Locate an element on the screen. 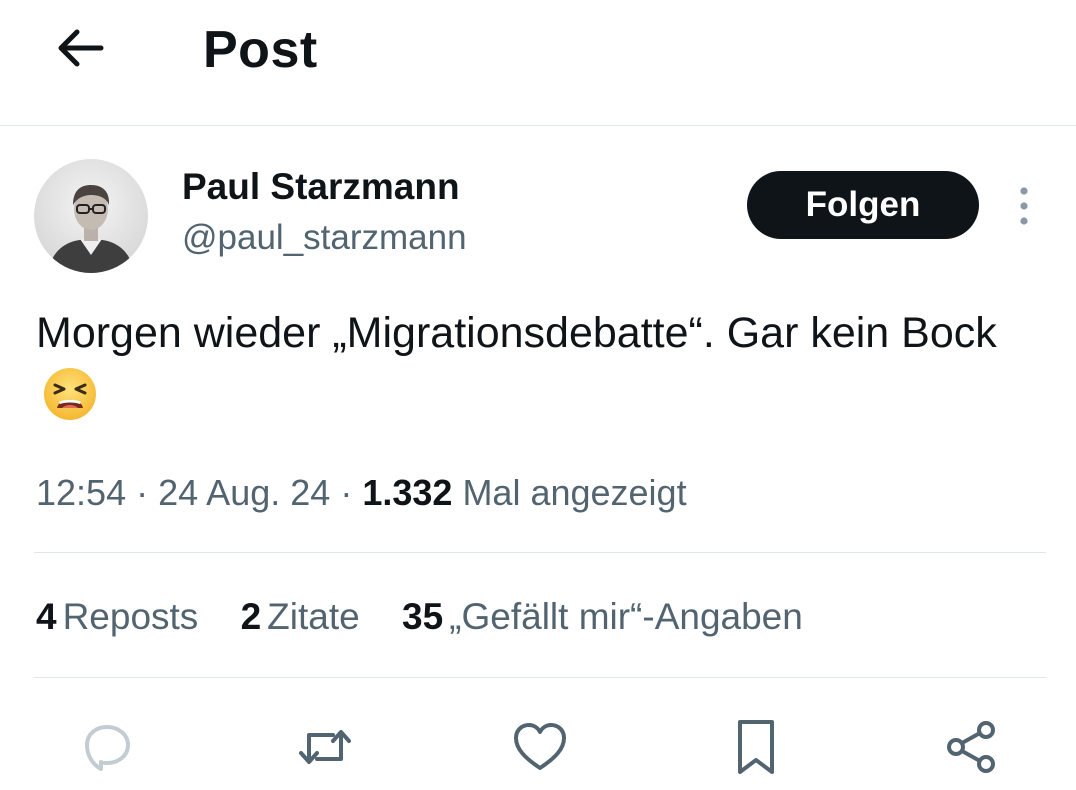 The image size is (1076, 790). author-name: Paul Starzmann is located at coordinates (321, 187).